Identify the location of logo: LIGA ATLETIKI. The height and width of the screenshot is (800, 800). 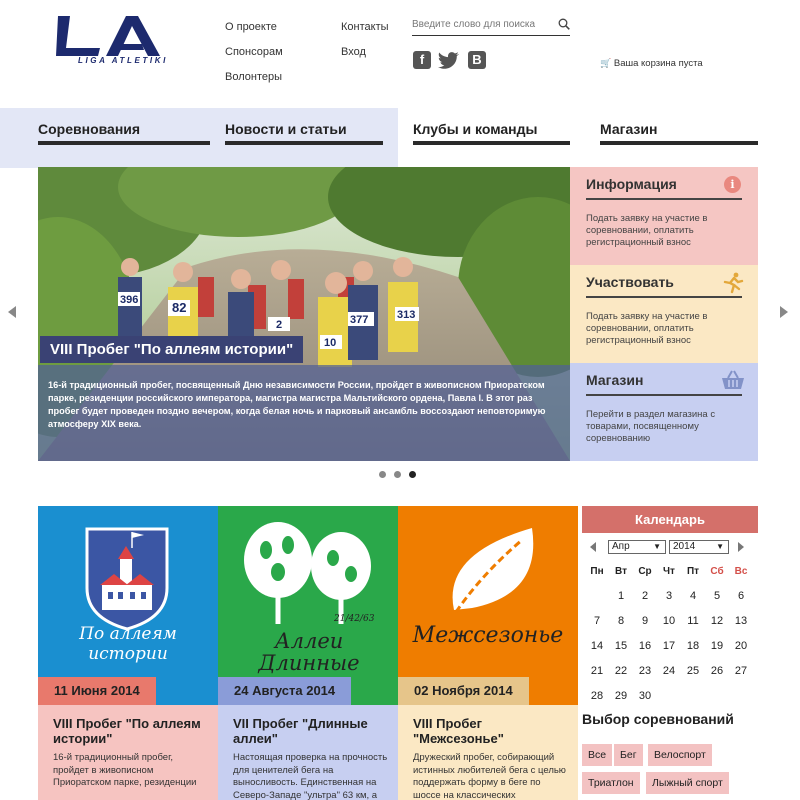
(112, 42).